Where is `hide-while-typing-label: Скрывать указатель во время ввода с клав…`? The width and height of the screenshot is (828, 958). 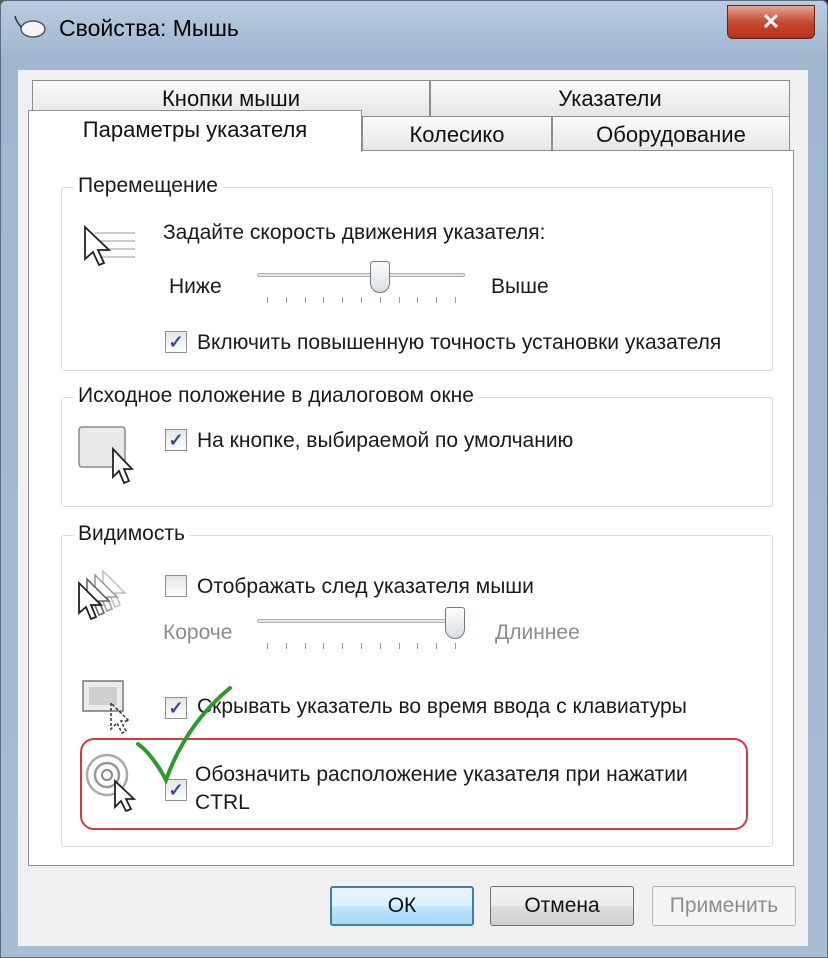
hide-while-typing-label: Скрывать указатель во время ввода с клав… is located at coordinates (442, 706).